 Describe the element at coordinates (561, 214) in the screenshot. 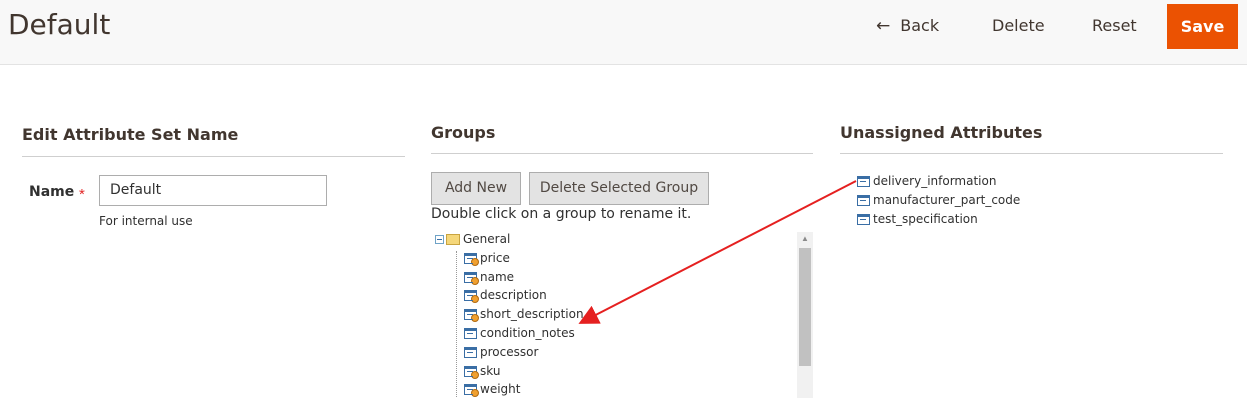

I see `groups-hint: Double click on a group to rename it.` at that location.